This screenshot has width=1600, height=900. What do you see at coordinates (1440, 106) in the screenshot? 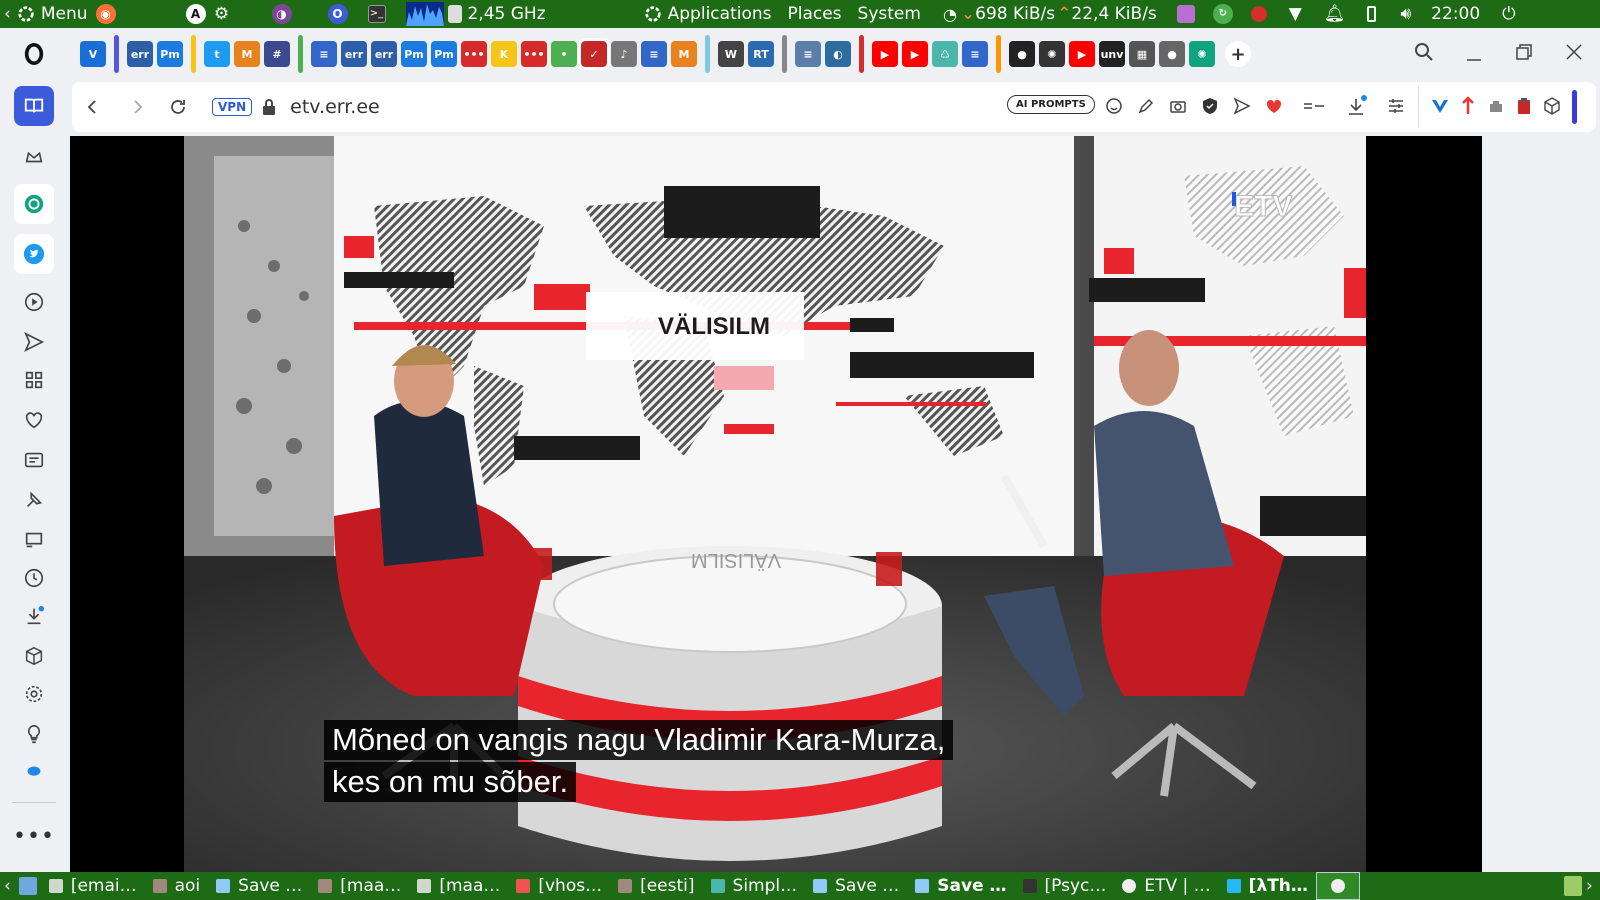
I see `extension-vivaldi-button` at bounding box center [1440, 106].